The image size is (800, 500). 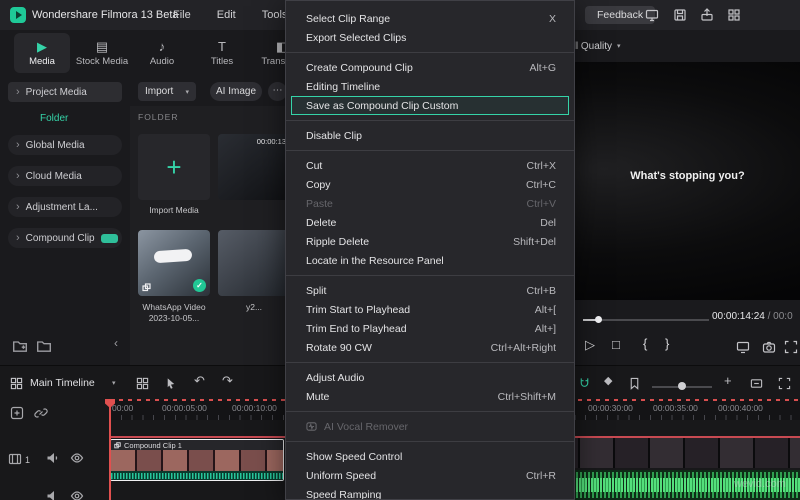 I want to click on folder-icon, so click(x=44, y=345).